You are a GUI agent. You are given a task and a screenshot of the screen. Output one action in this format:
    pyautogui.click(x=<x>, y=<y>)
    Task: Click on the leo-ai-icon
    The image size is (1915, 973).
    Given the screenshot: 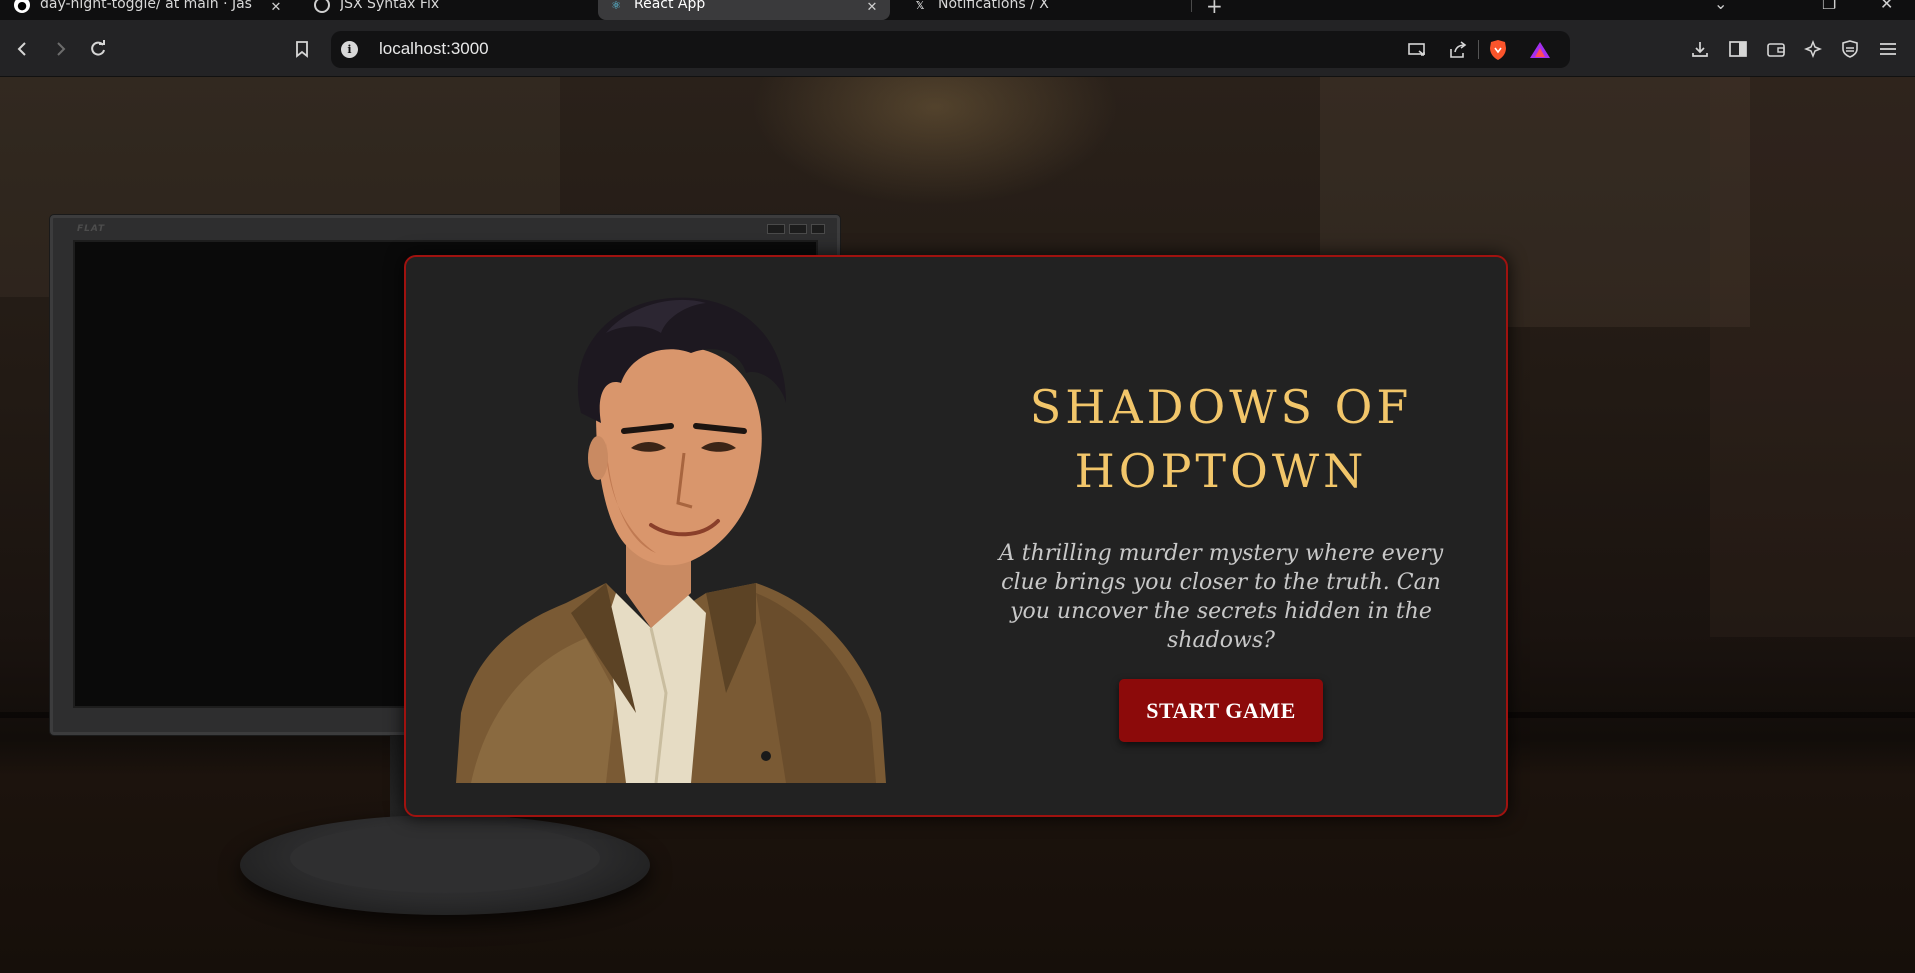 What is the action you would take?
    pyautogui.click(x=1813, y=49)
    